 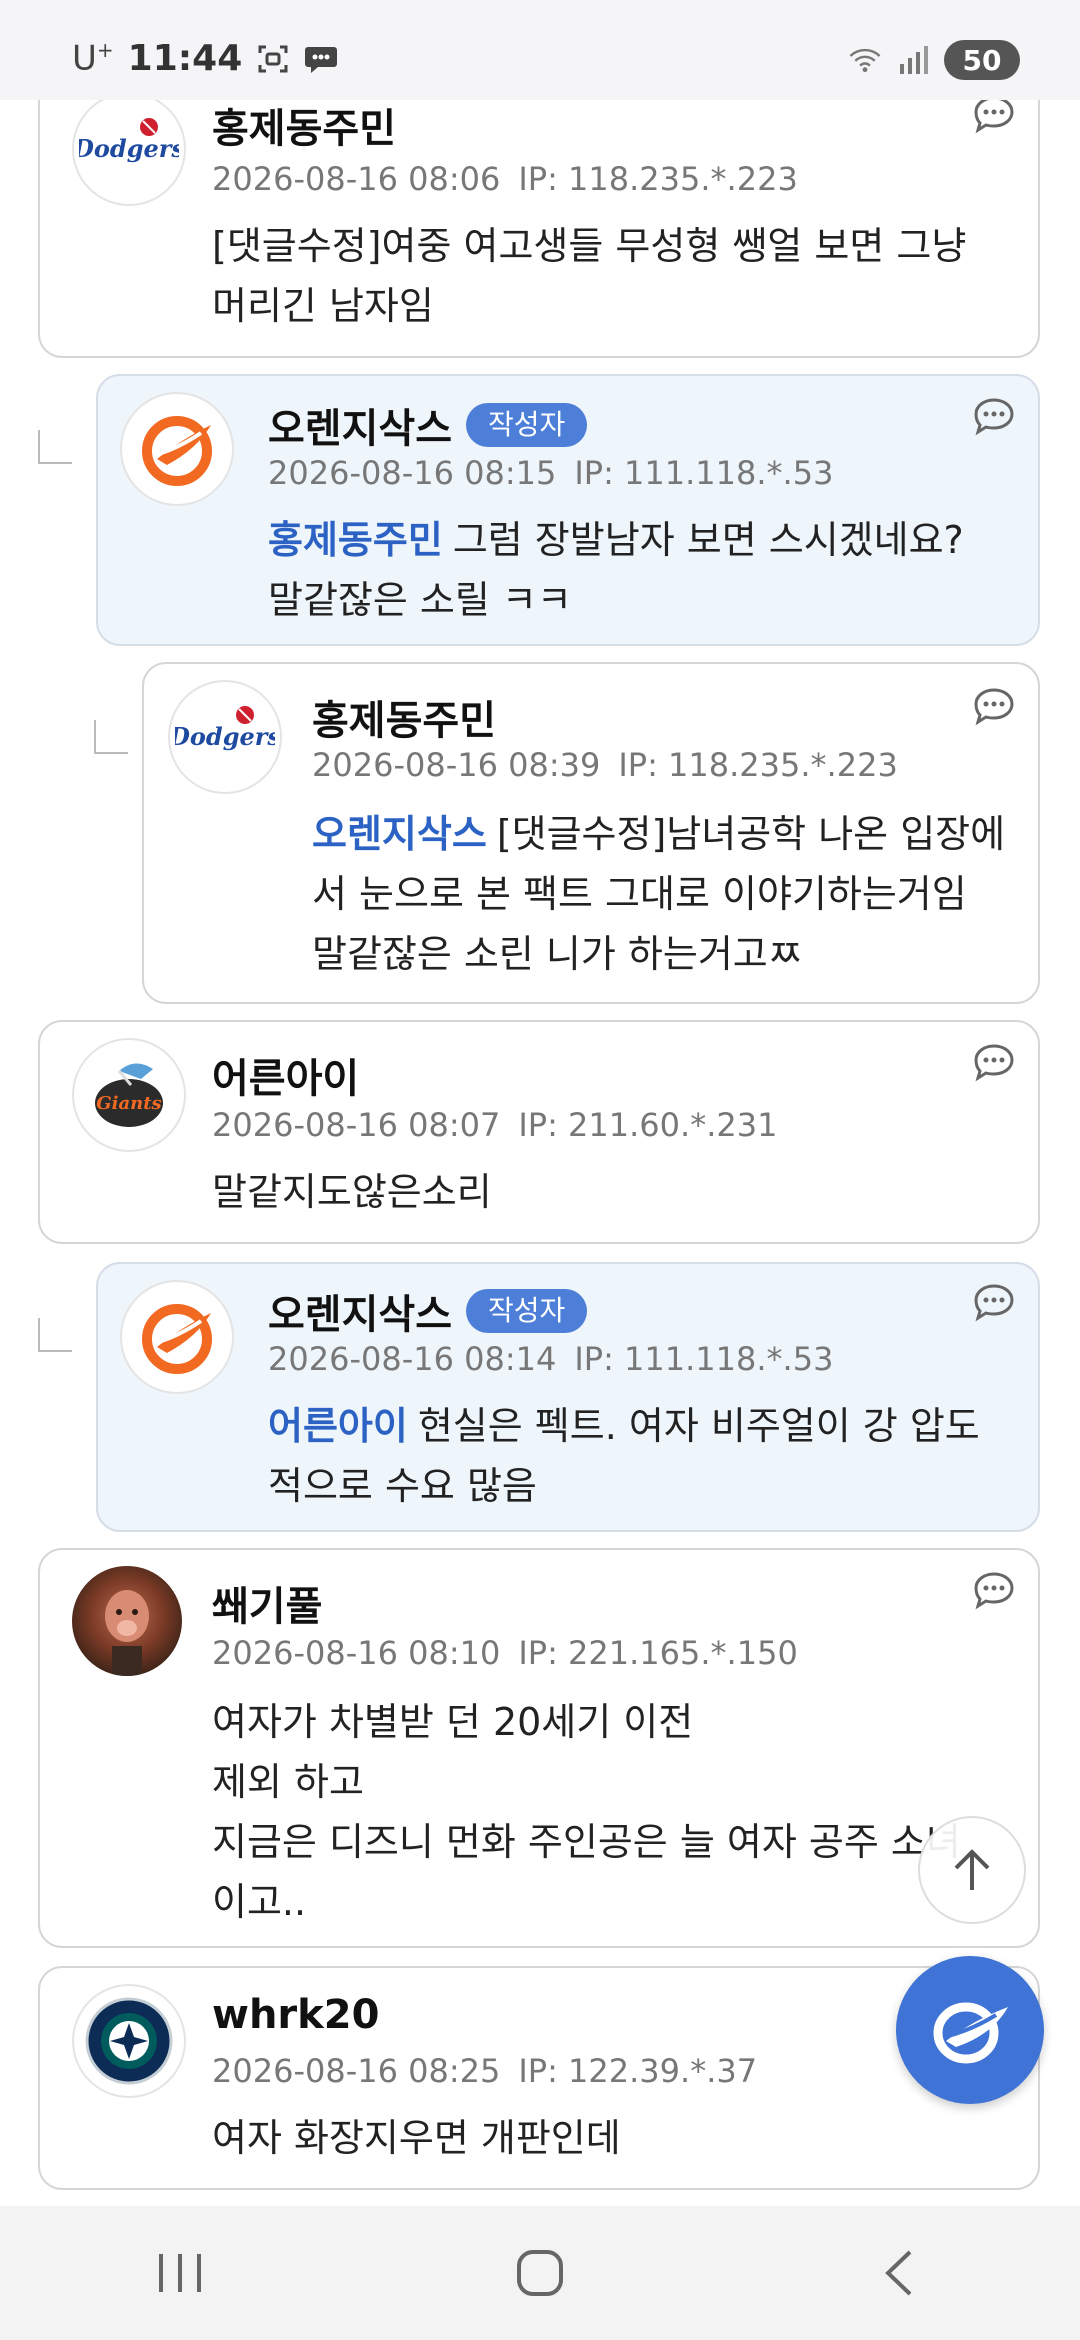 I want to click on signal-icon, so click(x=913, y=60).